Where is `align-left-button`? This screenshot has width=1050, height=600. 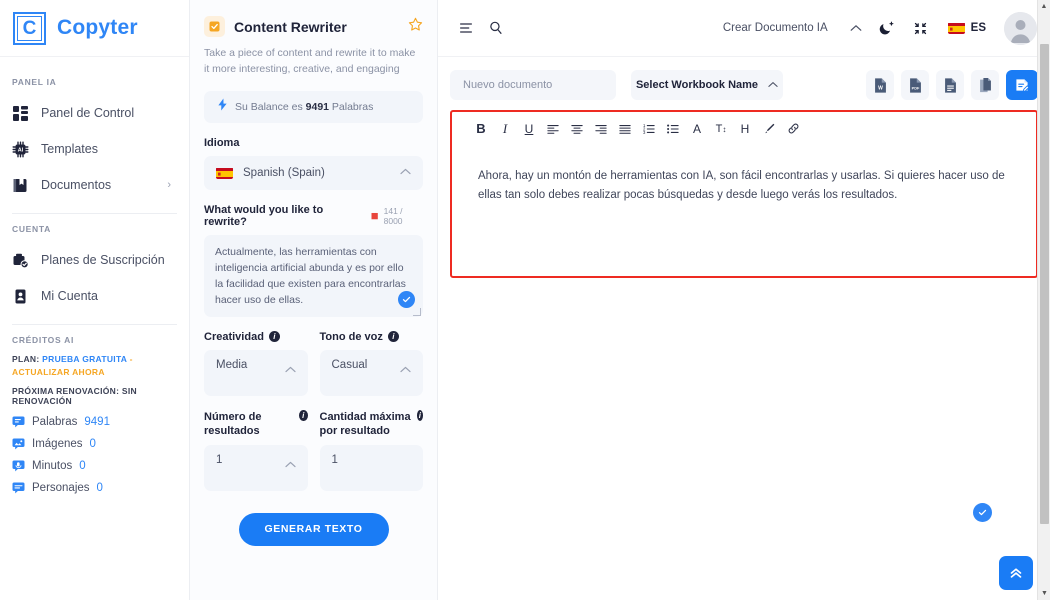
align-left-button is located at coordinates (553, 128).